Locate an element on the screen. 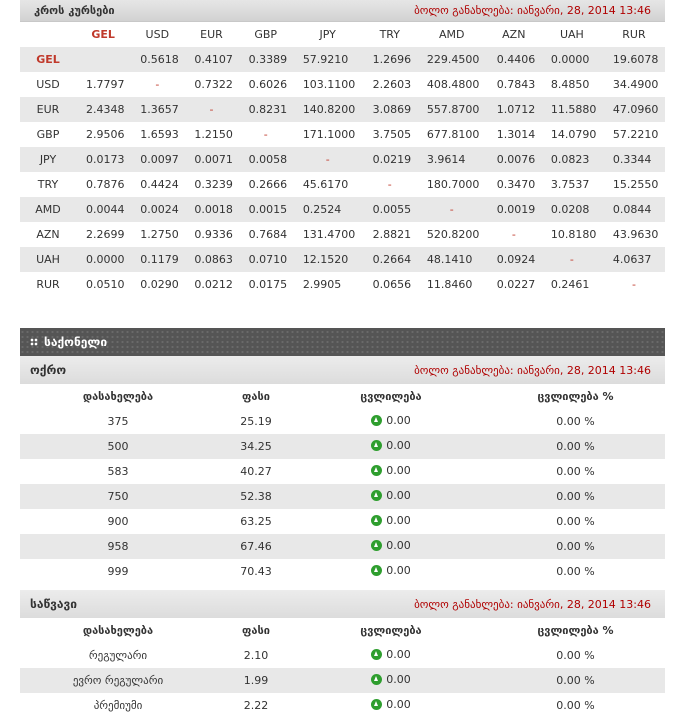  row-header-usd: USD is located at coordinates (48, 84).